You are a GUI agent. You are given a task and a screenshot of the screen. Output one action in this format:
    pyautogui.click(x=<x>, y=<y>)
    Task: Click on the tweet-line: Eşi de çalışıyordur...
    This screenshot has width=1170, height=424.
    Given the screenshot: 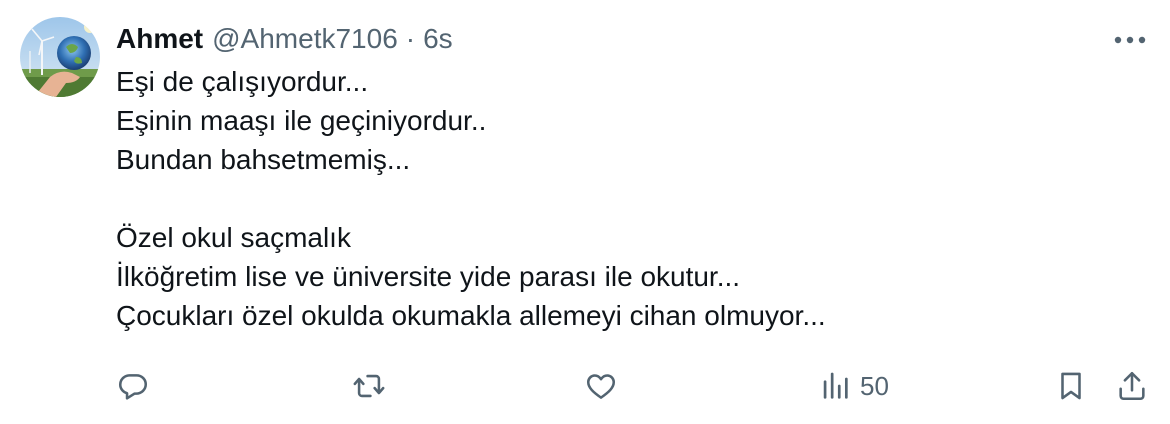 What is the action you would take?
    pyautogui.click(x=242, y=81)
    